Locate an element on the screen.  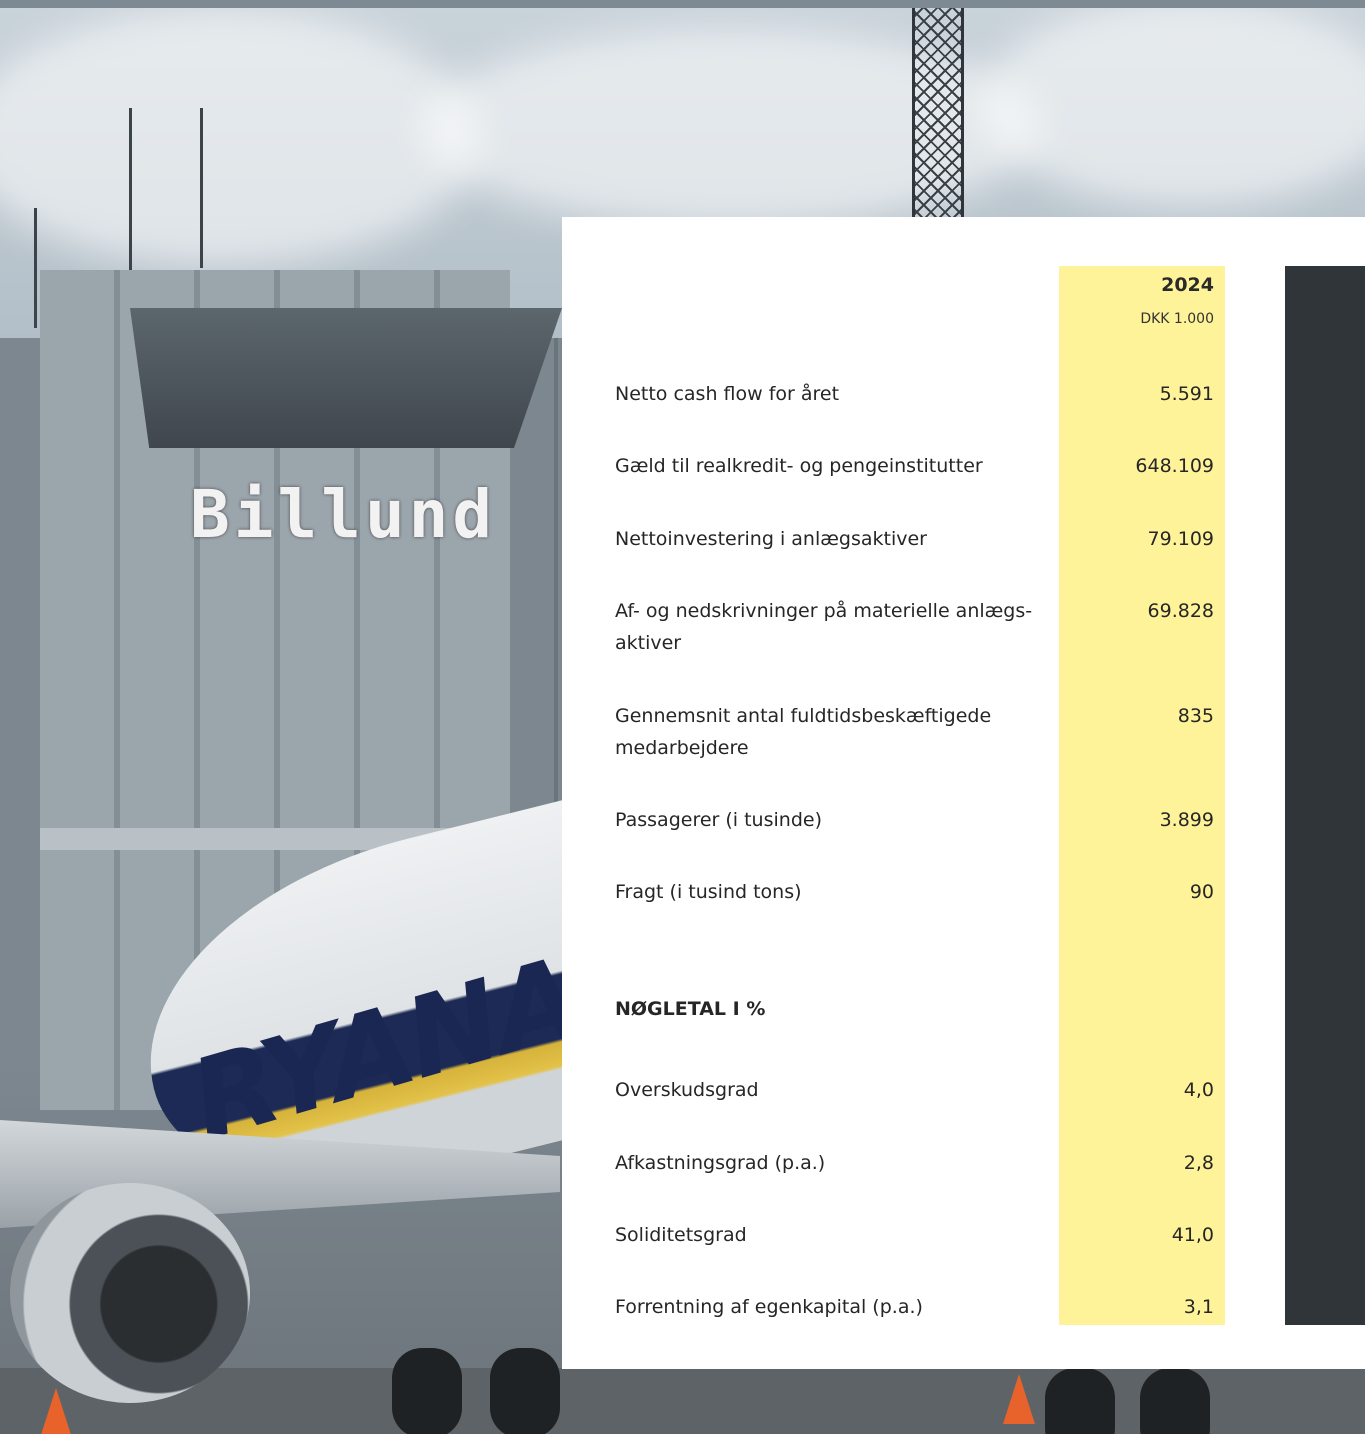
row-value: 3.899 is located at coordinates (1186, 820).